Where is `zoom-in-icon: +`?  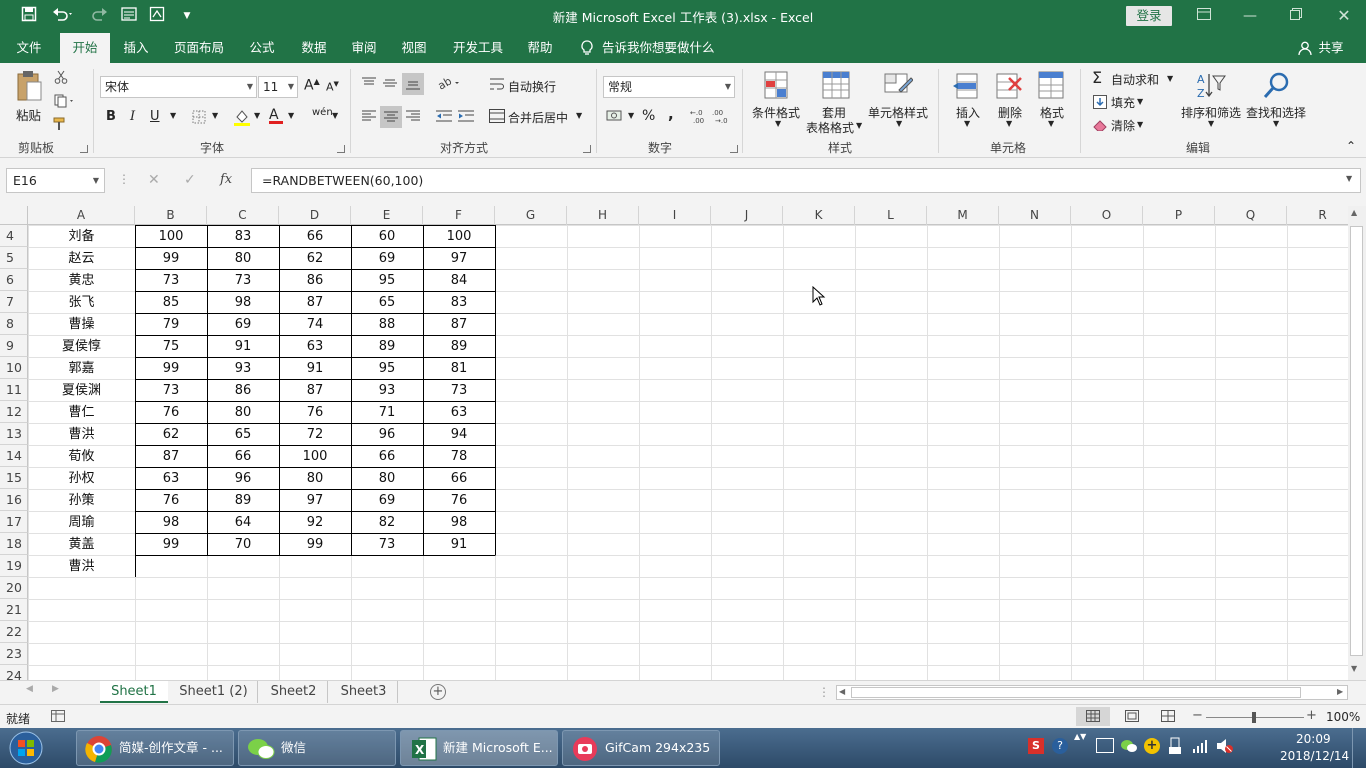
zoom-in-icon: + is located at coordinates (1311, 715).